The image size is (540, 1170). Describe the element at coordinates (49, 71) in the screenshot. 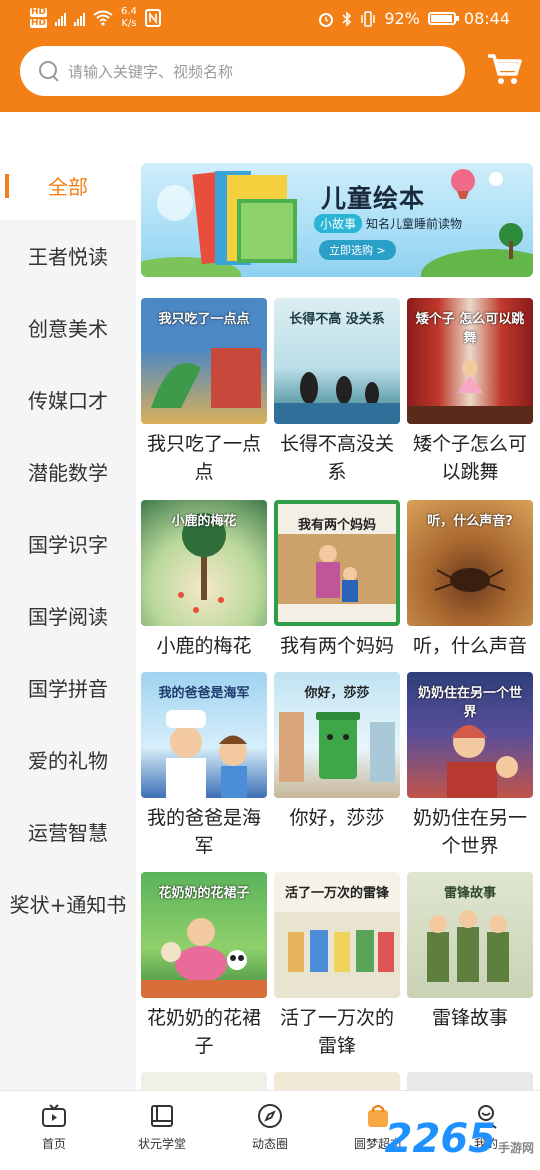

I see `search-icon` at that location.